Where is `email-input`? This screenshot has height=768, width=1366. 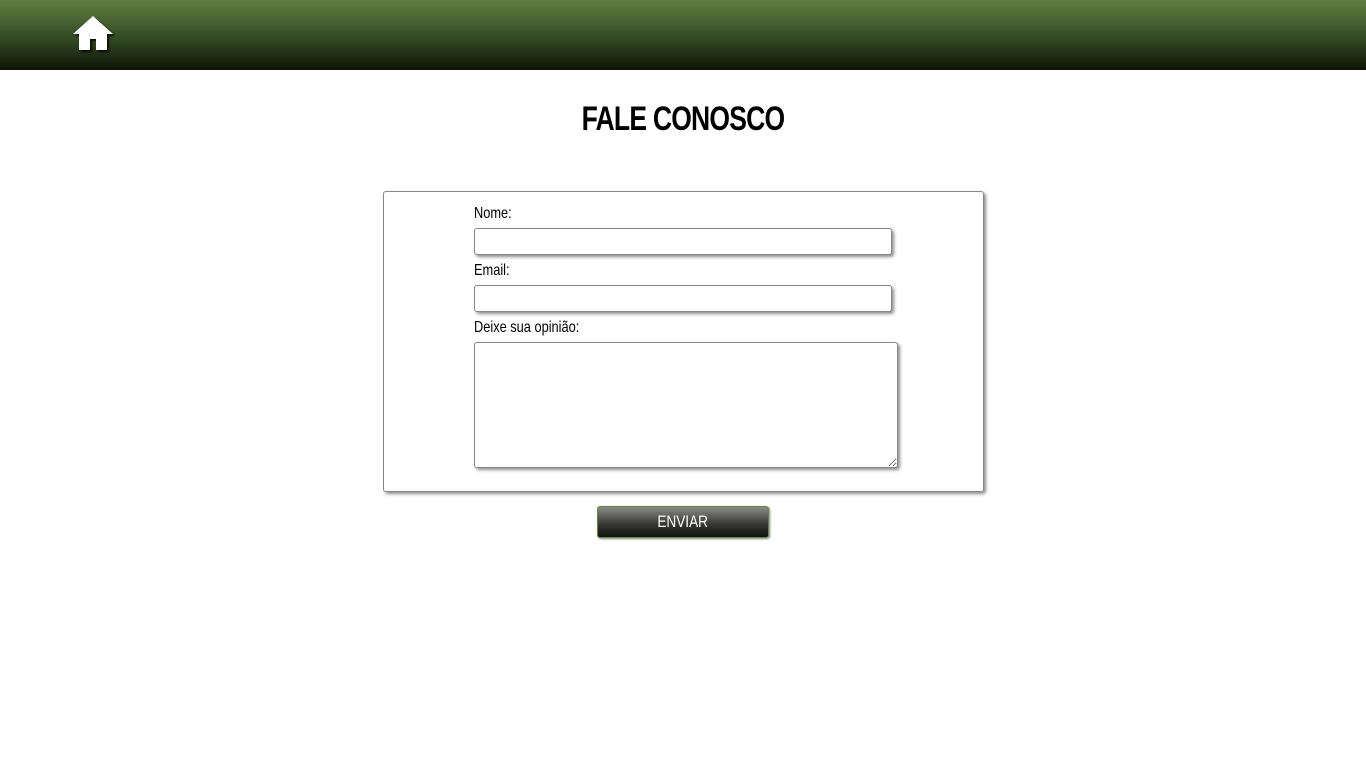
email-input is located at coordinates (683, 298).